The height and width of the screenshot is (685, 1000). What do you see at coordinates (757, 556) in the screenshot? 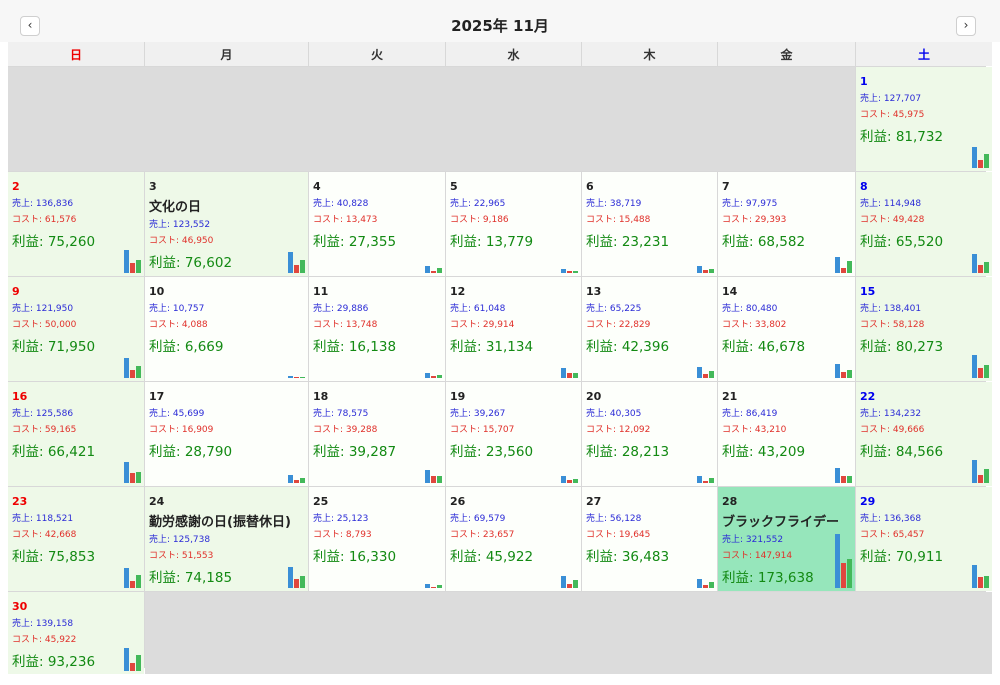
I see `cost-amount: コスト: 147,914` at bounding box center [757, 556].